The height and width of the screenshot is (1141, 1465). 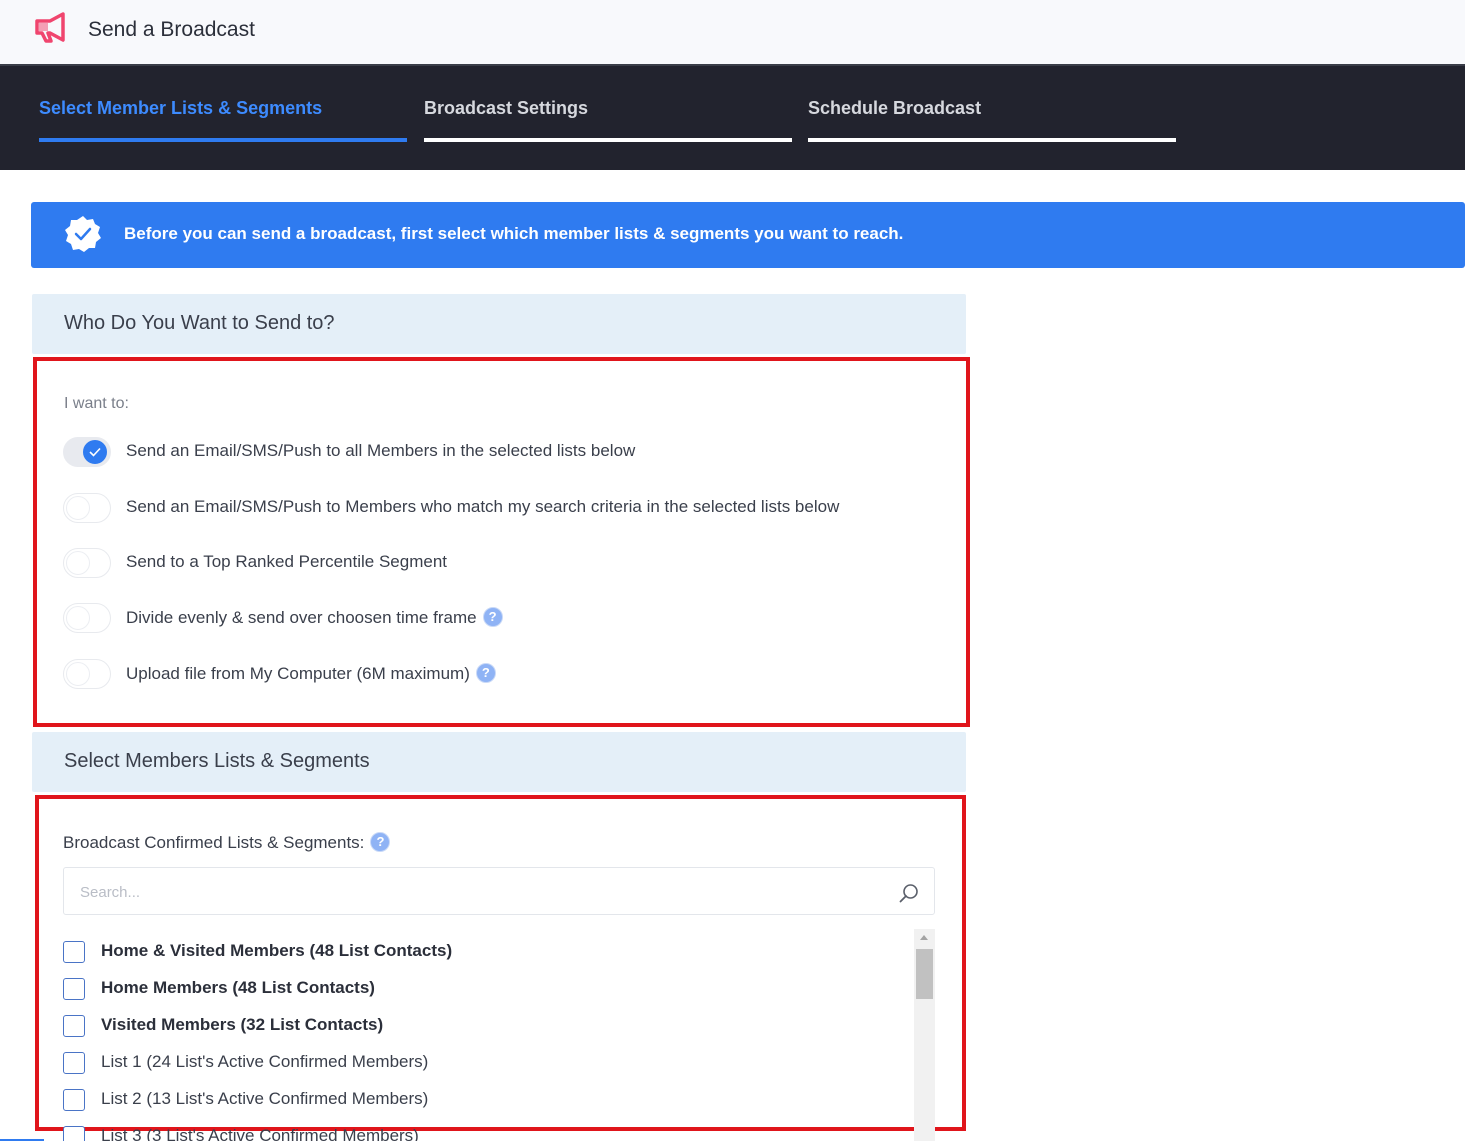 I want to click on tab-select-lists: Select Member Lists & Segments, so click(x=223, y=120).